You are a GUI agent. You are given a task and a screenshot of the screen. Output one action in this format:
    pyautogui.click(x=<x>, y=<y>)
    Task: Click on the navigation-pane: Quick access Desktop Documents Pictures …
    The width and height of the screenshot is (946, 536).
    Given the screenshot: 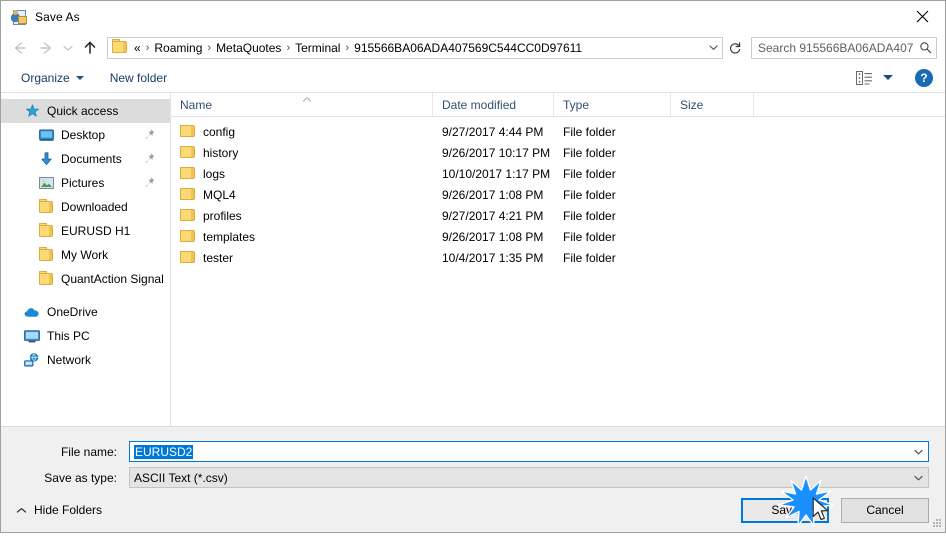 What is the action you would take?
    pyautogui.click(x=86, y=259)
    